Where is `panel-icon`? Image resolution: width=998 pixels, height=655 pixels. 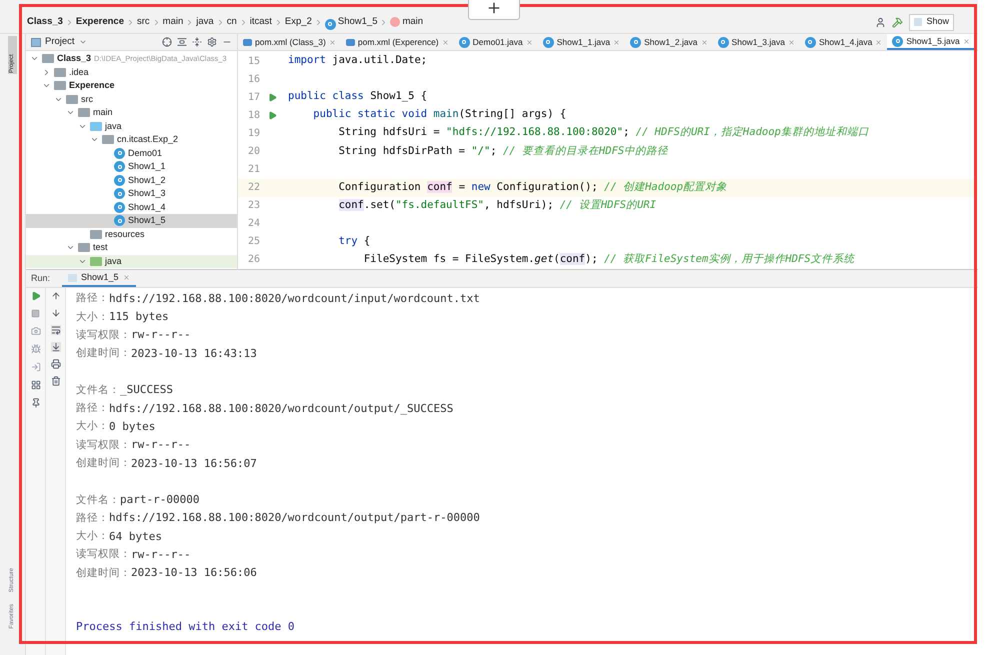
panel-icon is located at coordinates (36, 42).